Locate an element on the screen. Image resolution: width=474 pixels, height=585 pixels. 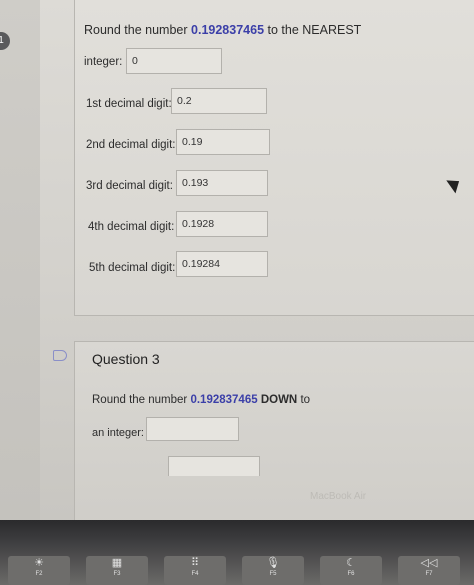
dictation-key: 🎙 F5 is located at coordinates (273, 570).